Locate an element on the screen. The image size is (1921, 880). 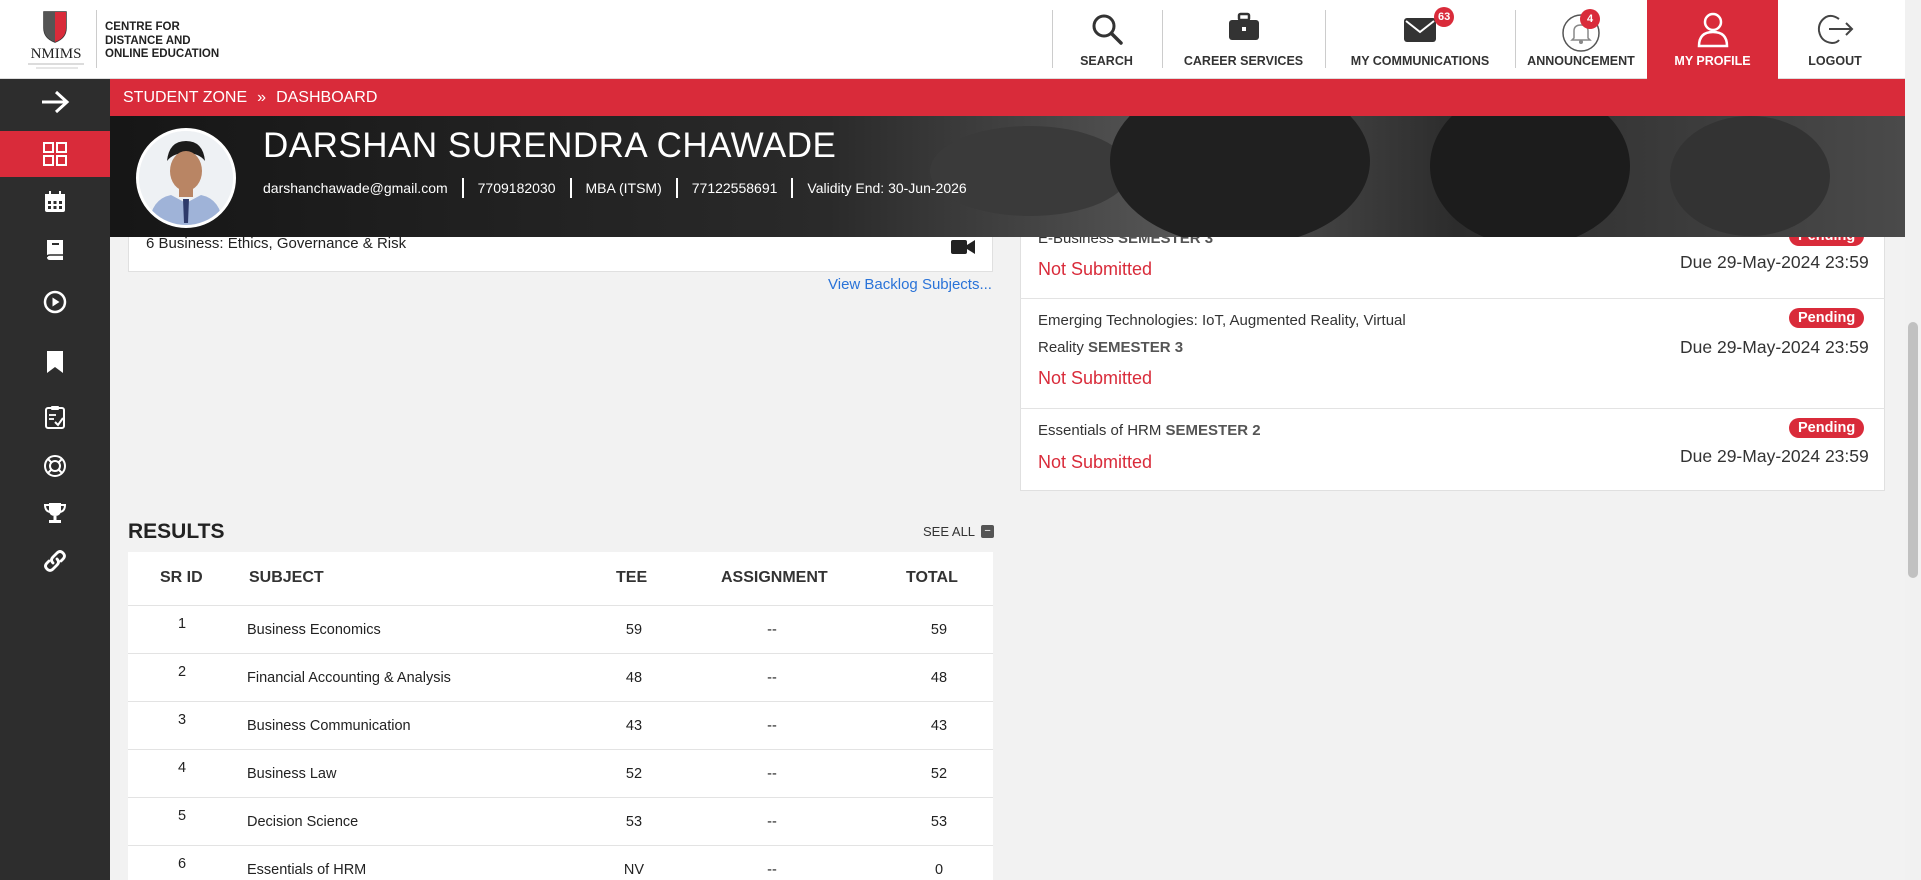
logo-line-3: ONLINE EDUCATION is located at coordinates (162, 54).